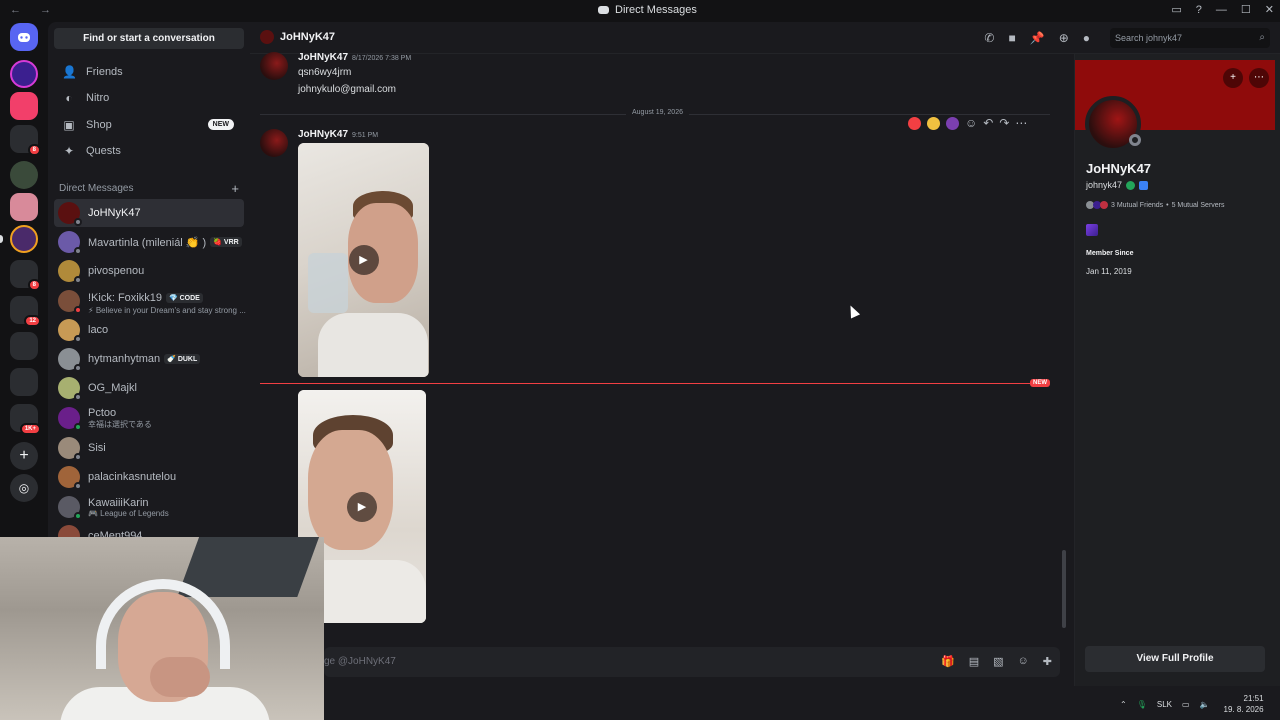 This screenshot has width=1280, height=720. Describe the element at coordinates (338, 134) in the screenshot. I see `message-author: JoHNyK47 9:51 PM` at that location.